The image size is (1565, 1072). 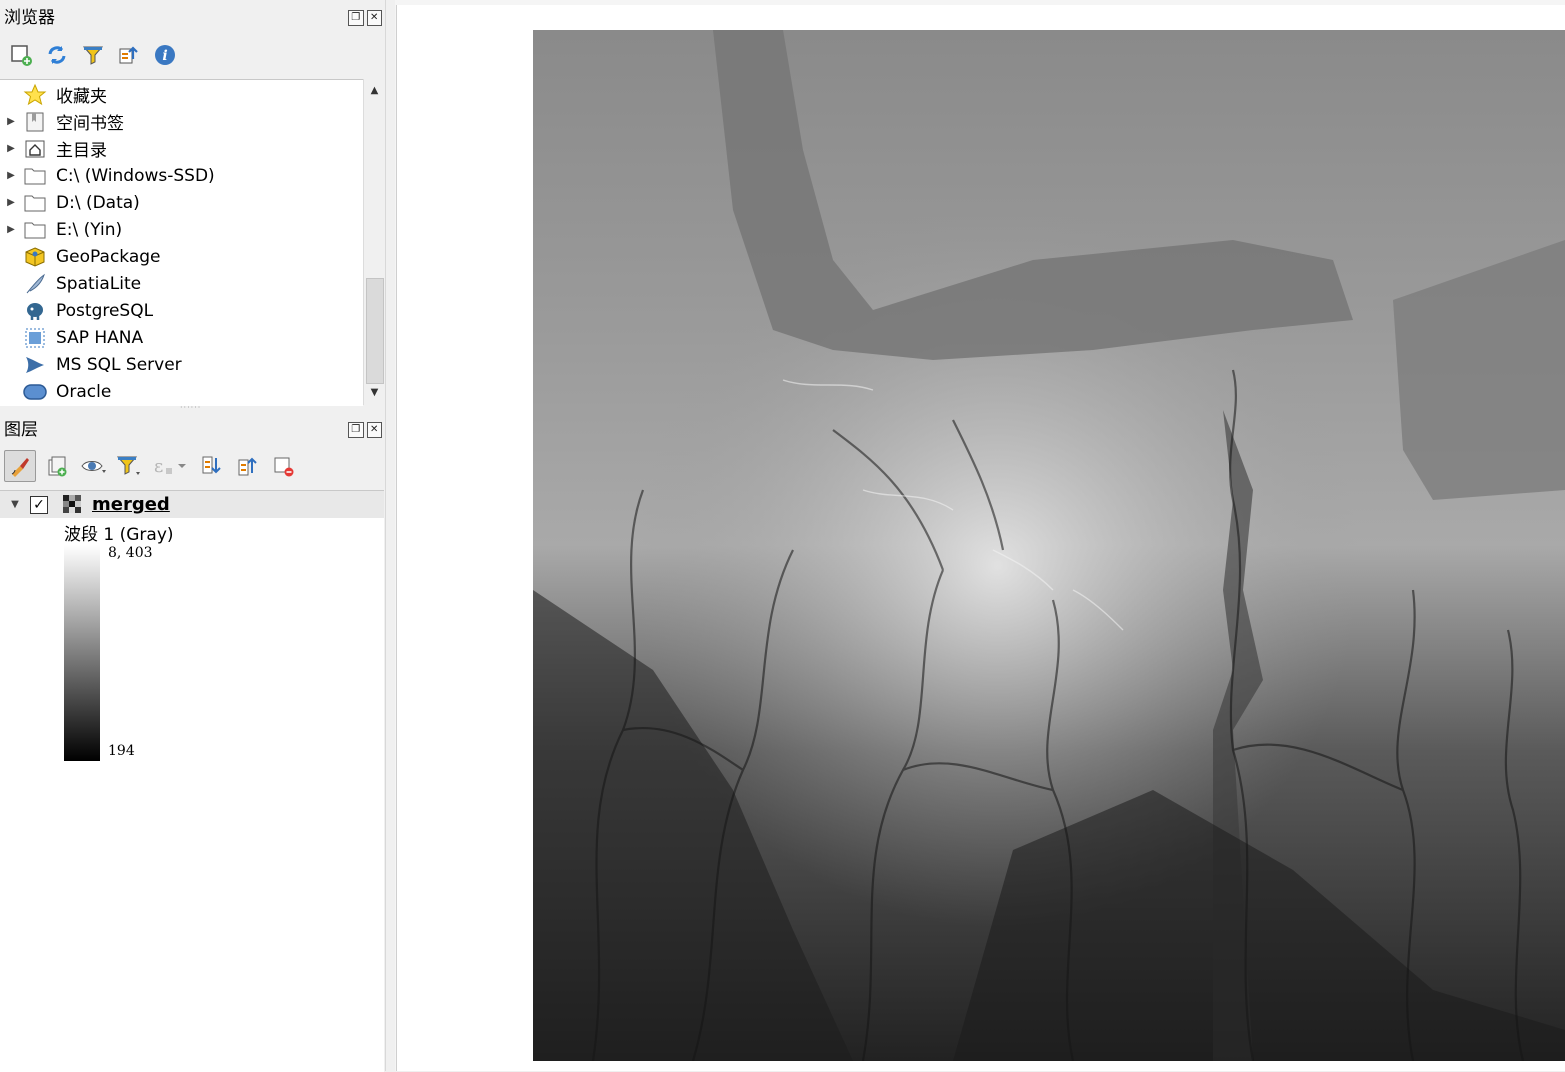 I want to click on band-label: 波段 1 (Gray), so click(x=119, y=535).